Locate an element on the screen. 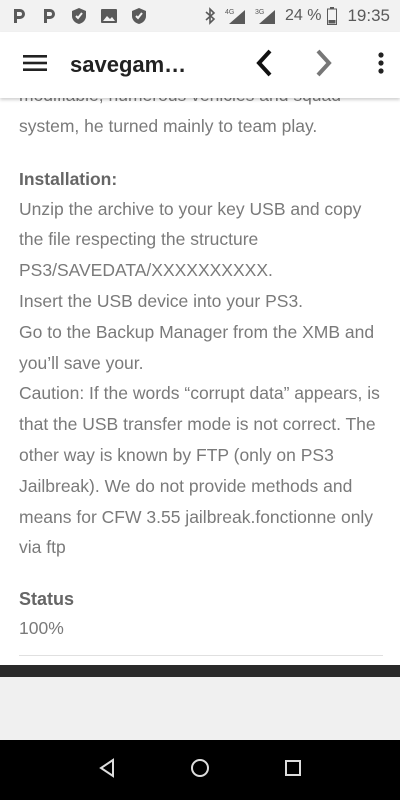 The width and height of the screenshot is (400, 800). bluetooth-icon is located at coordinates (210, 16).